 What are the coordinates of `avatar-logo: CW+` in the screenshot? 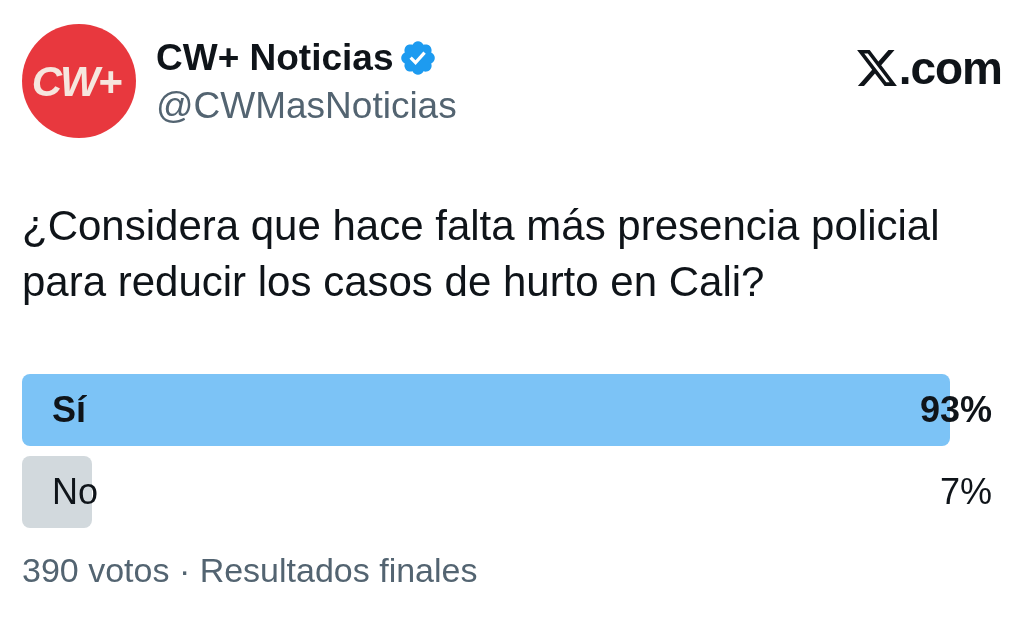 It's located at (79, 81).